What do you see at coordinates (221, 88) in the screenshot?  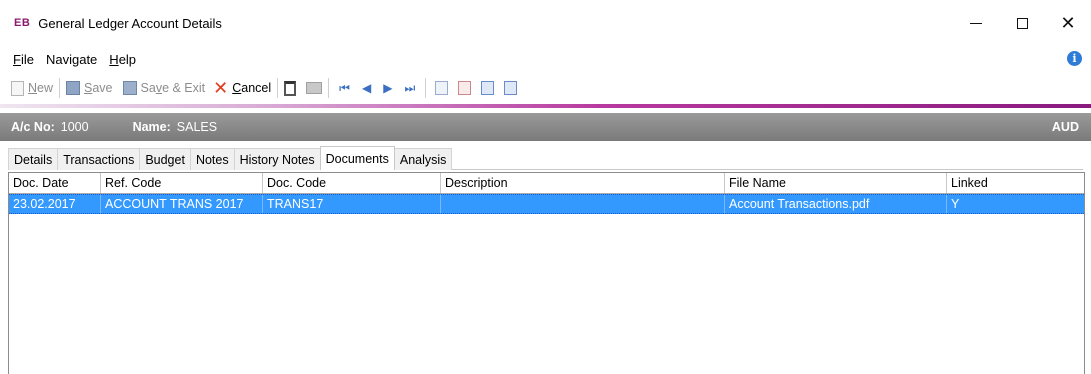 I see `cancel-x-icon: ✕` at bounding box center [221, 88].